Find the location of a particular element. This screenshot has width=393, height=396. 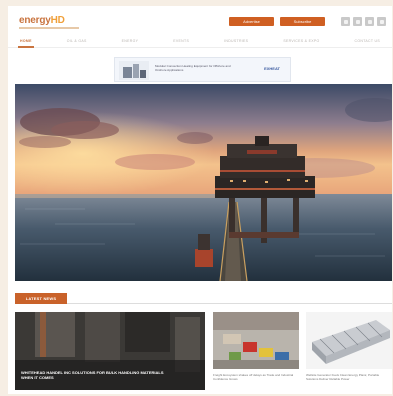

nav-item-energy: ENERGY is located at coordinates (130, 40).